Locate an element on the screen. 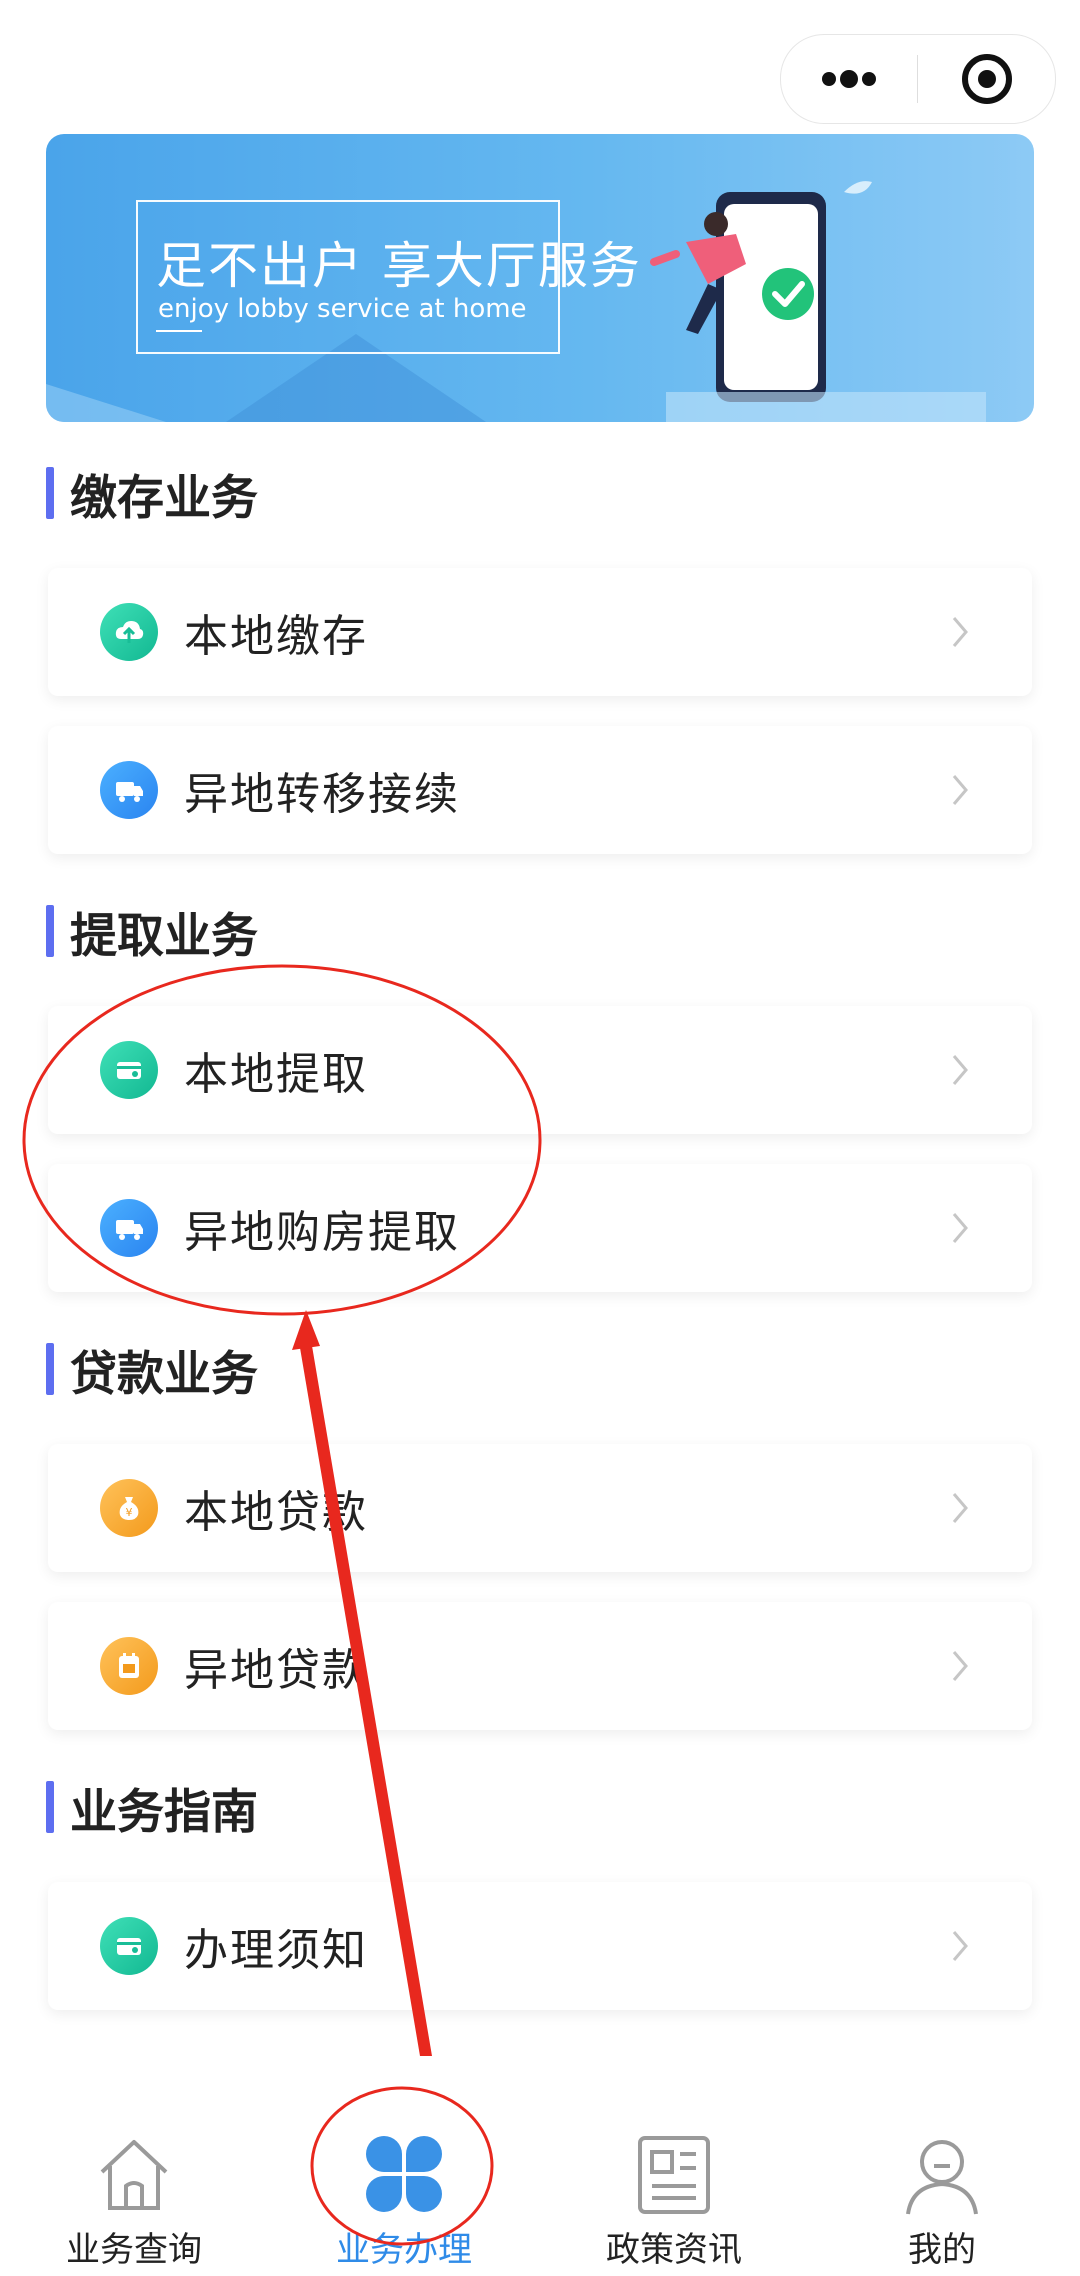 This screenshot has height=2276, width=1080. section-title-text: 缴存业务 is located at coordinates (164, 498).